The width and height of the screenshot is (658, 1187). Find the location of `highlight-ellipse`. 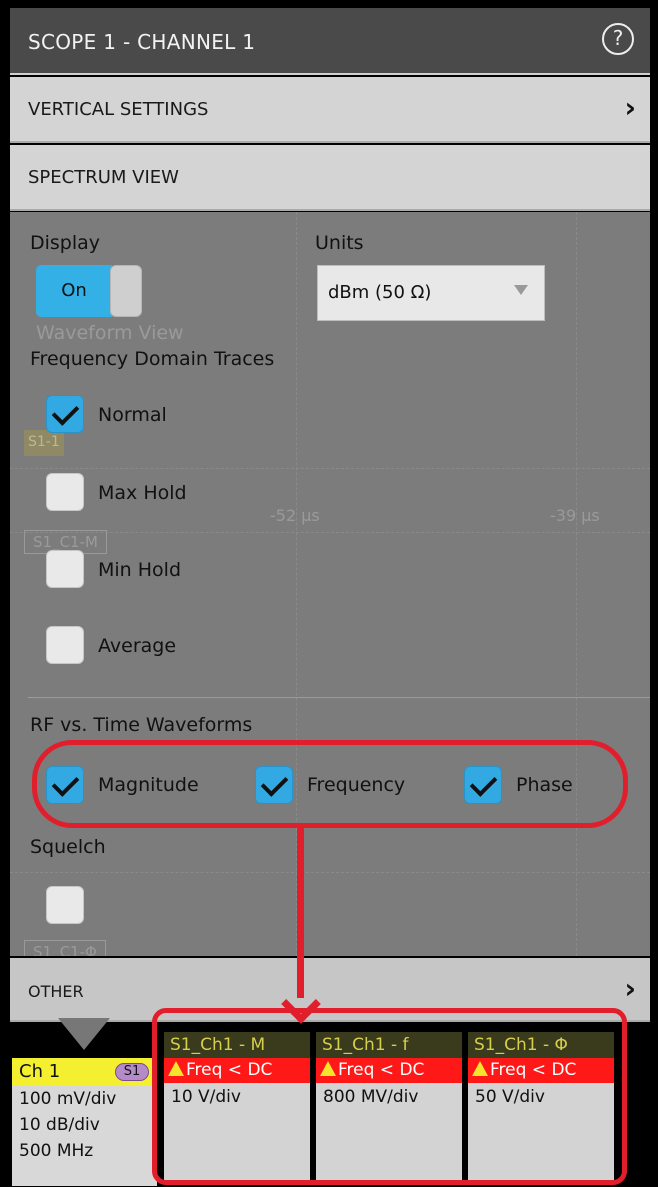

highlight-ellipse is located at coordinates (330, 784).